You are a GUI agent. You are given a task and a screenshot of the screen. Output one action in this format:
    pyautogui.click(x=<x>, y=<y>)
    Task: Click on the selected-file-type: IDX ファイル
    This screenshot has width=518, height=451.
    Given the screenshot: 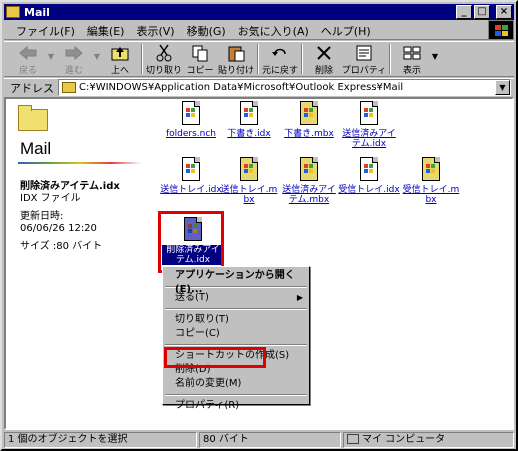 What is the action you would take?
    pyautogui.click(x=50, y=198)
    